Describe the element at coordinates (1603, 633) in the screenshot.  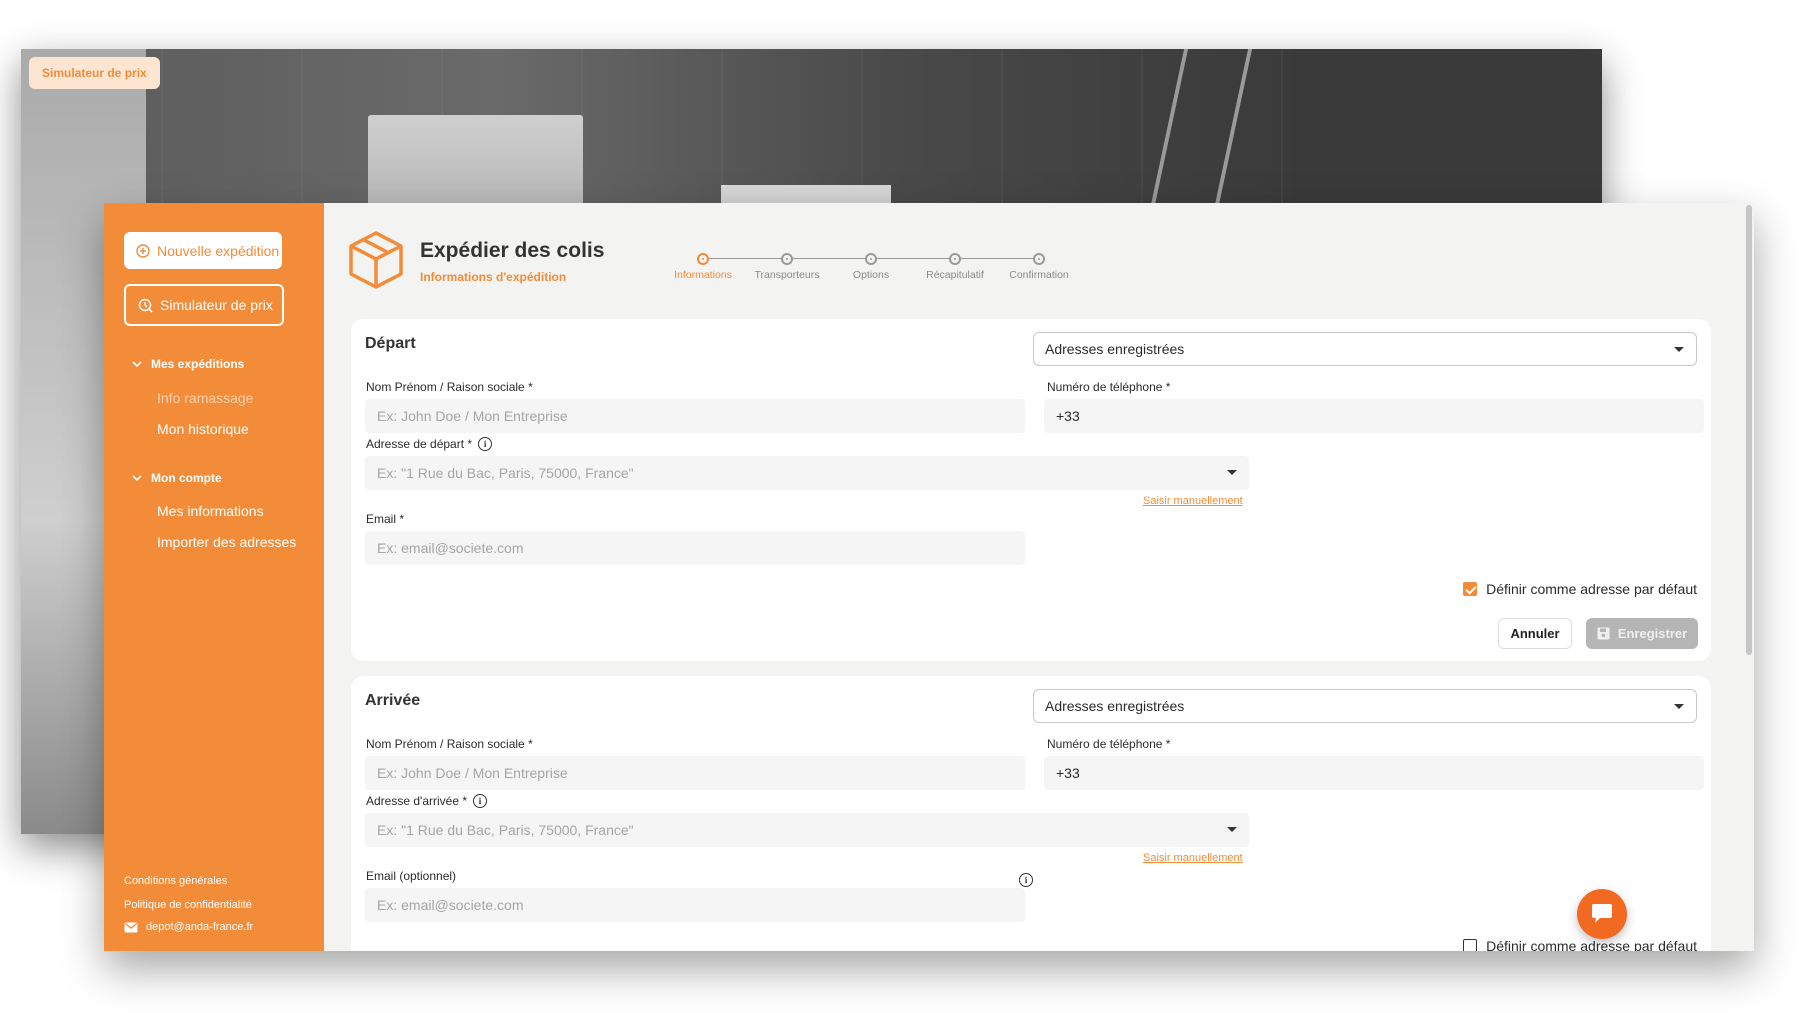
I see `floppy-disk-icon` at that location.